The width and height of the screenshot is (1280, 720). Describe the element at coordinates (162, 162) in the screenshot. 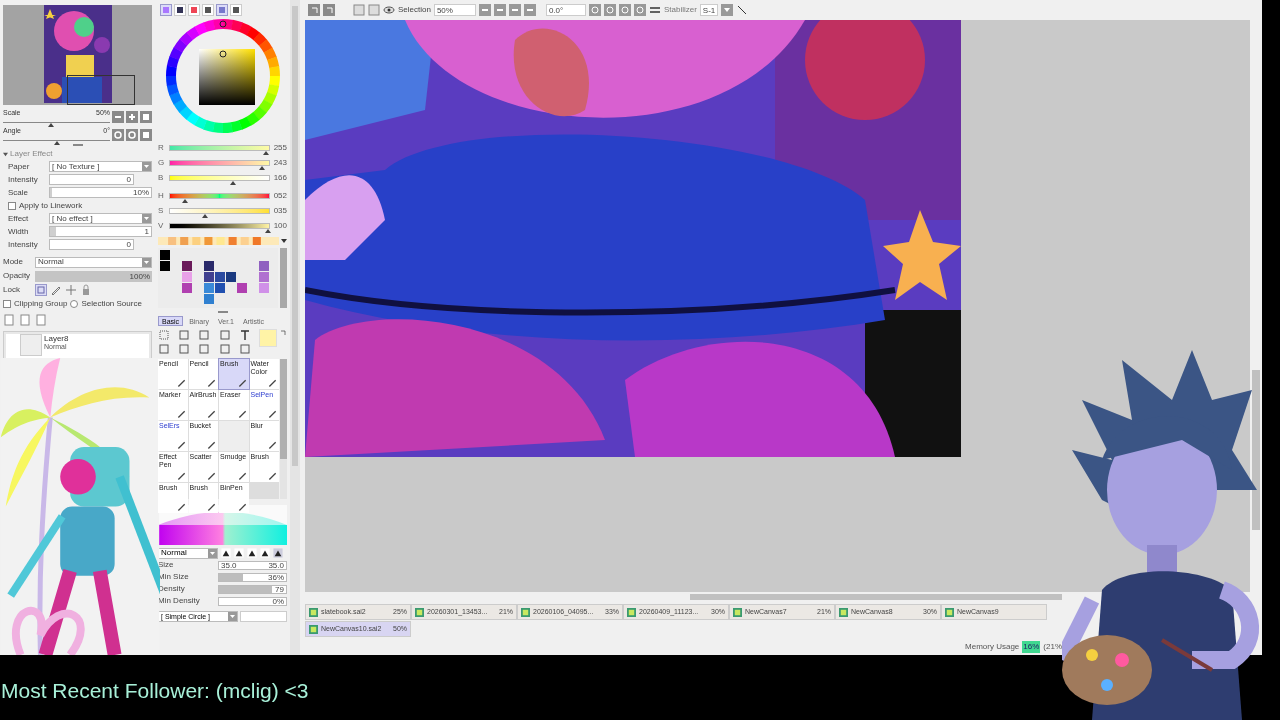

I see `channel-label: G` at that location.